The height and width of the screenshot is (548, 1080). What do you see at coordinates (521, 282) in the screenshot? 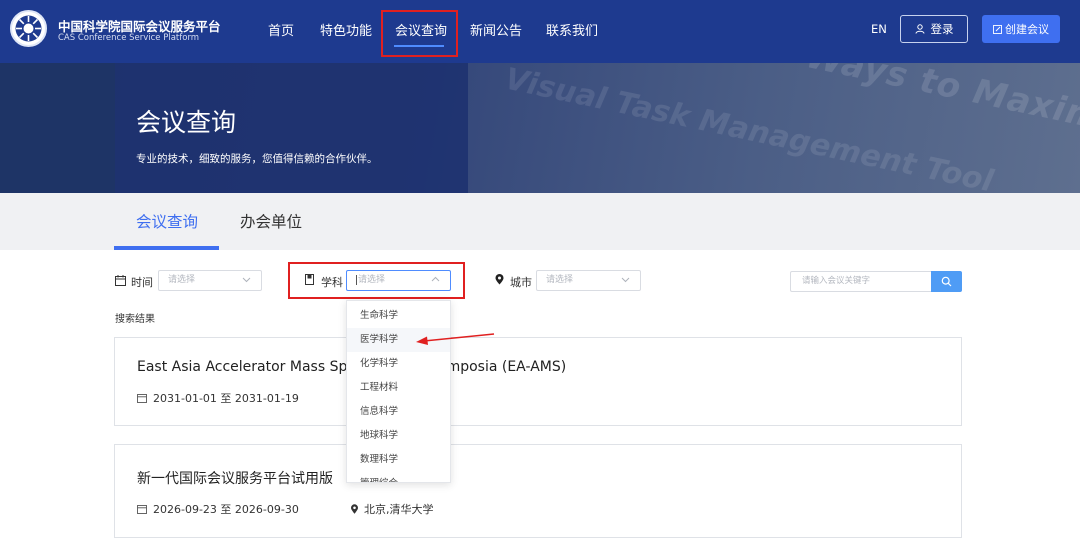
I see `city-filter-label: 城市` at bounding box center [521, 282].